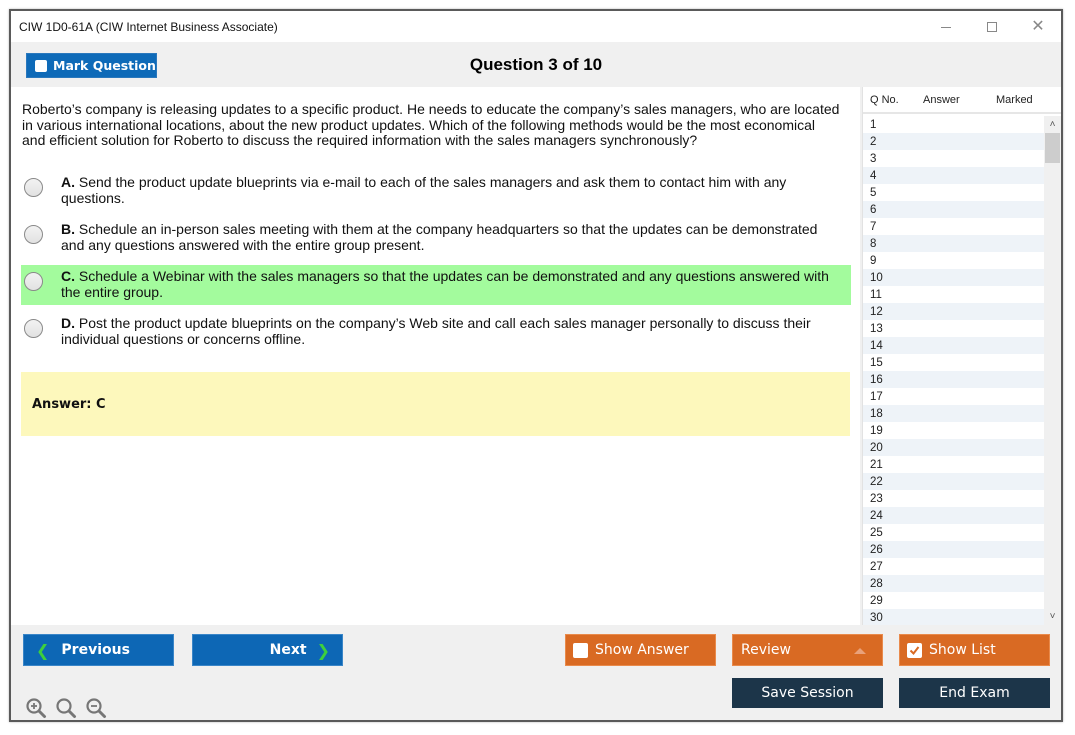 The width and height of the screenshot is (1075, 735). What do you see at coordinates (876, 600) in the screenshot?
I see `question-number: 29` at bounding box center [876, 600].